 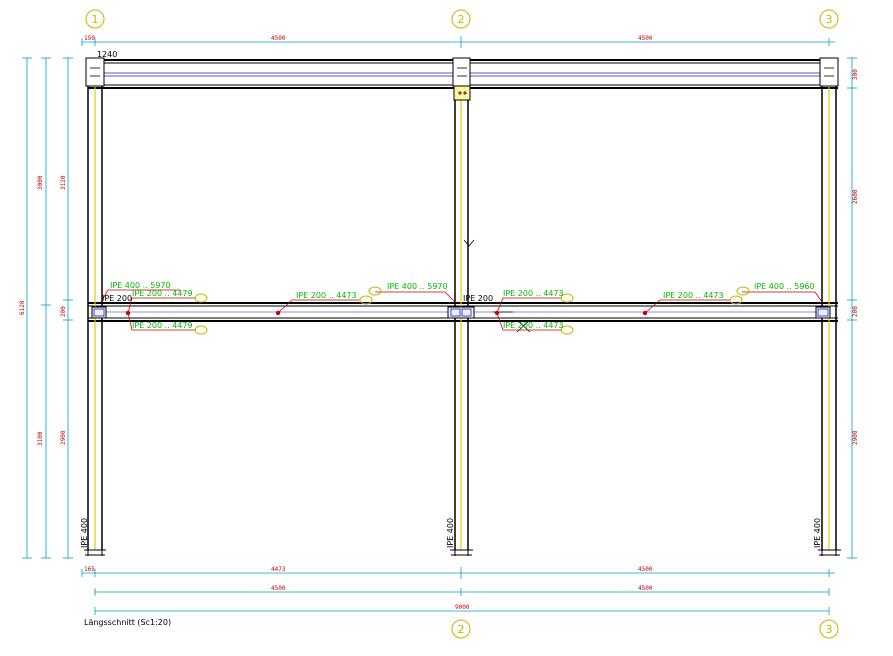 What do you see at coordinates (326, 295) in the screenshot?
I see `beam-label-ipe200-mid-left: IPE 200 .. 4473` at bounding box center [326, 295].